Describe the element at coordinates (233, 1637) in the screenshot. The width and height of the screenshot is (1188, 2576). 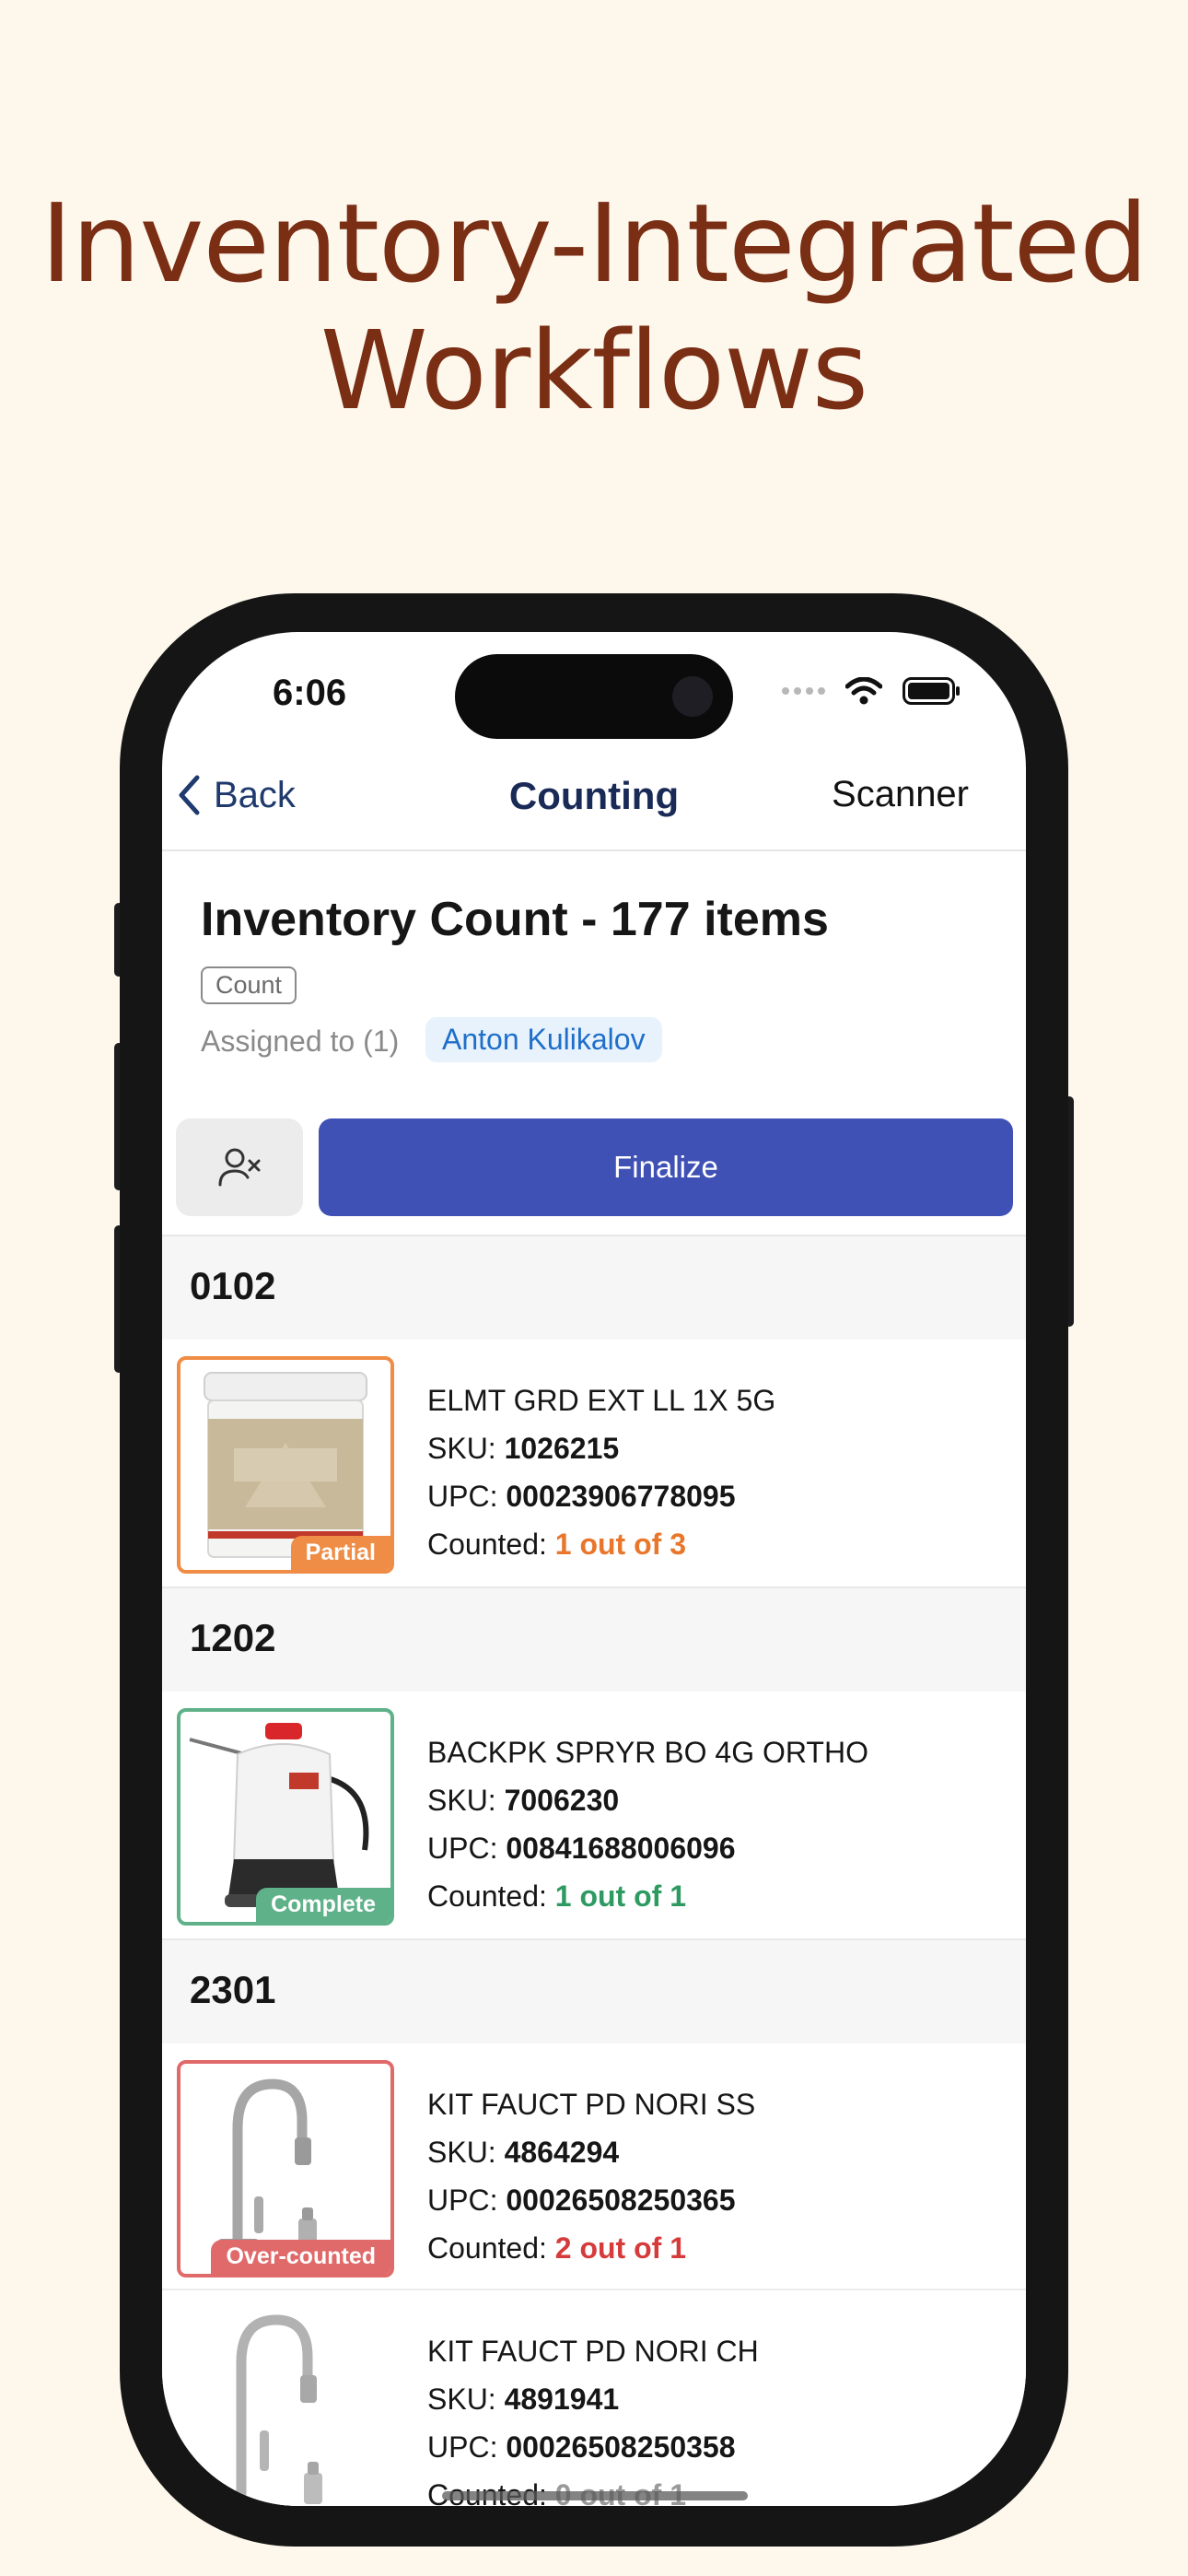
I see `location-label: 1202` at that location.